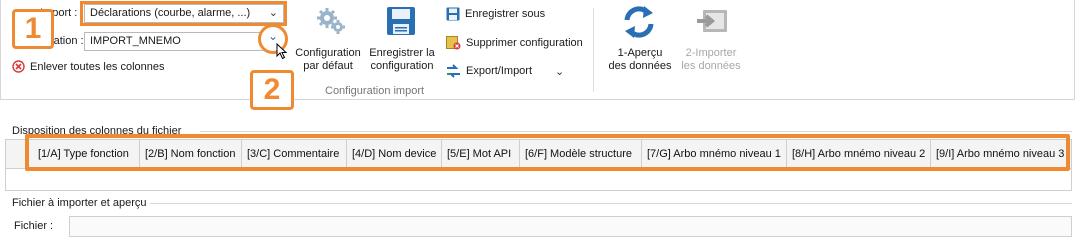 The height and width of the screenshot is (243, 1075). Describe the element at coordinates (330, 20) in the screenshot. I see `default-config-icon` at that location.